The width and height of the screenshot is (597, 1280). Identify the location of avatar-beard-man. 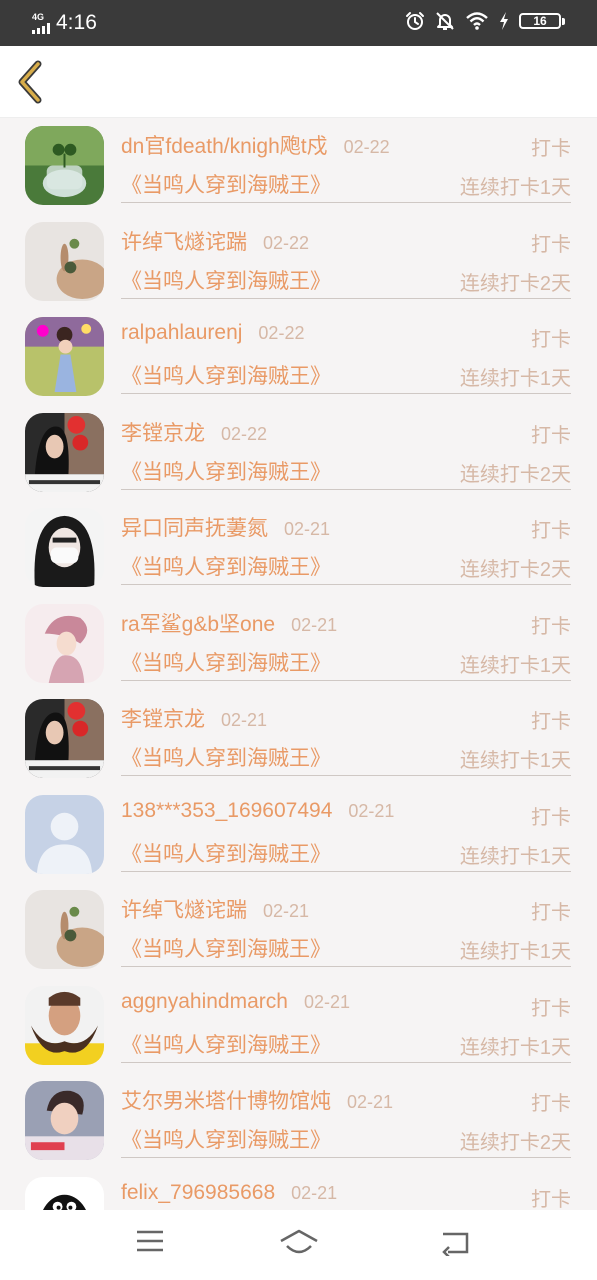
(64, 1025).